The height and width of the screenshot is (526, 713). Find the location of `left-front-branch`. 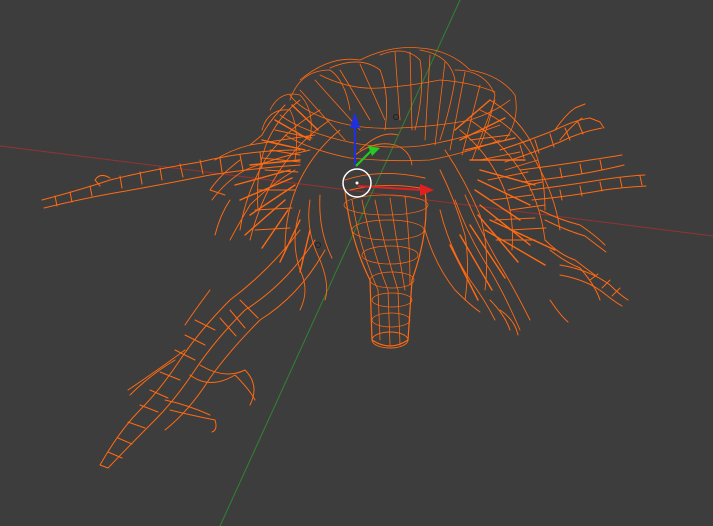

left-front-branch is located at coordinates (212, 349).